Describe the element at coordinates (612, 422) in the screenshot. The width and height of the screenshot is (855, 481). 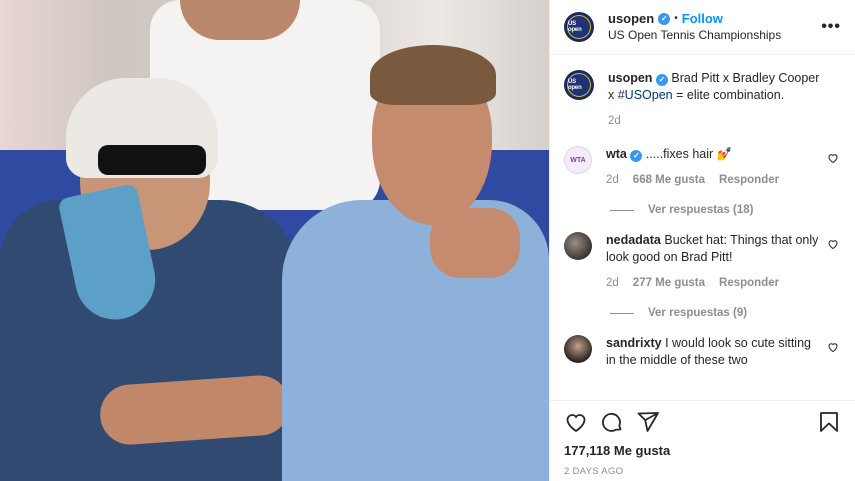
I see `comment-icon` at that location.